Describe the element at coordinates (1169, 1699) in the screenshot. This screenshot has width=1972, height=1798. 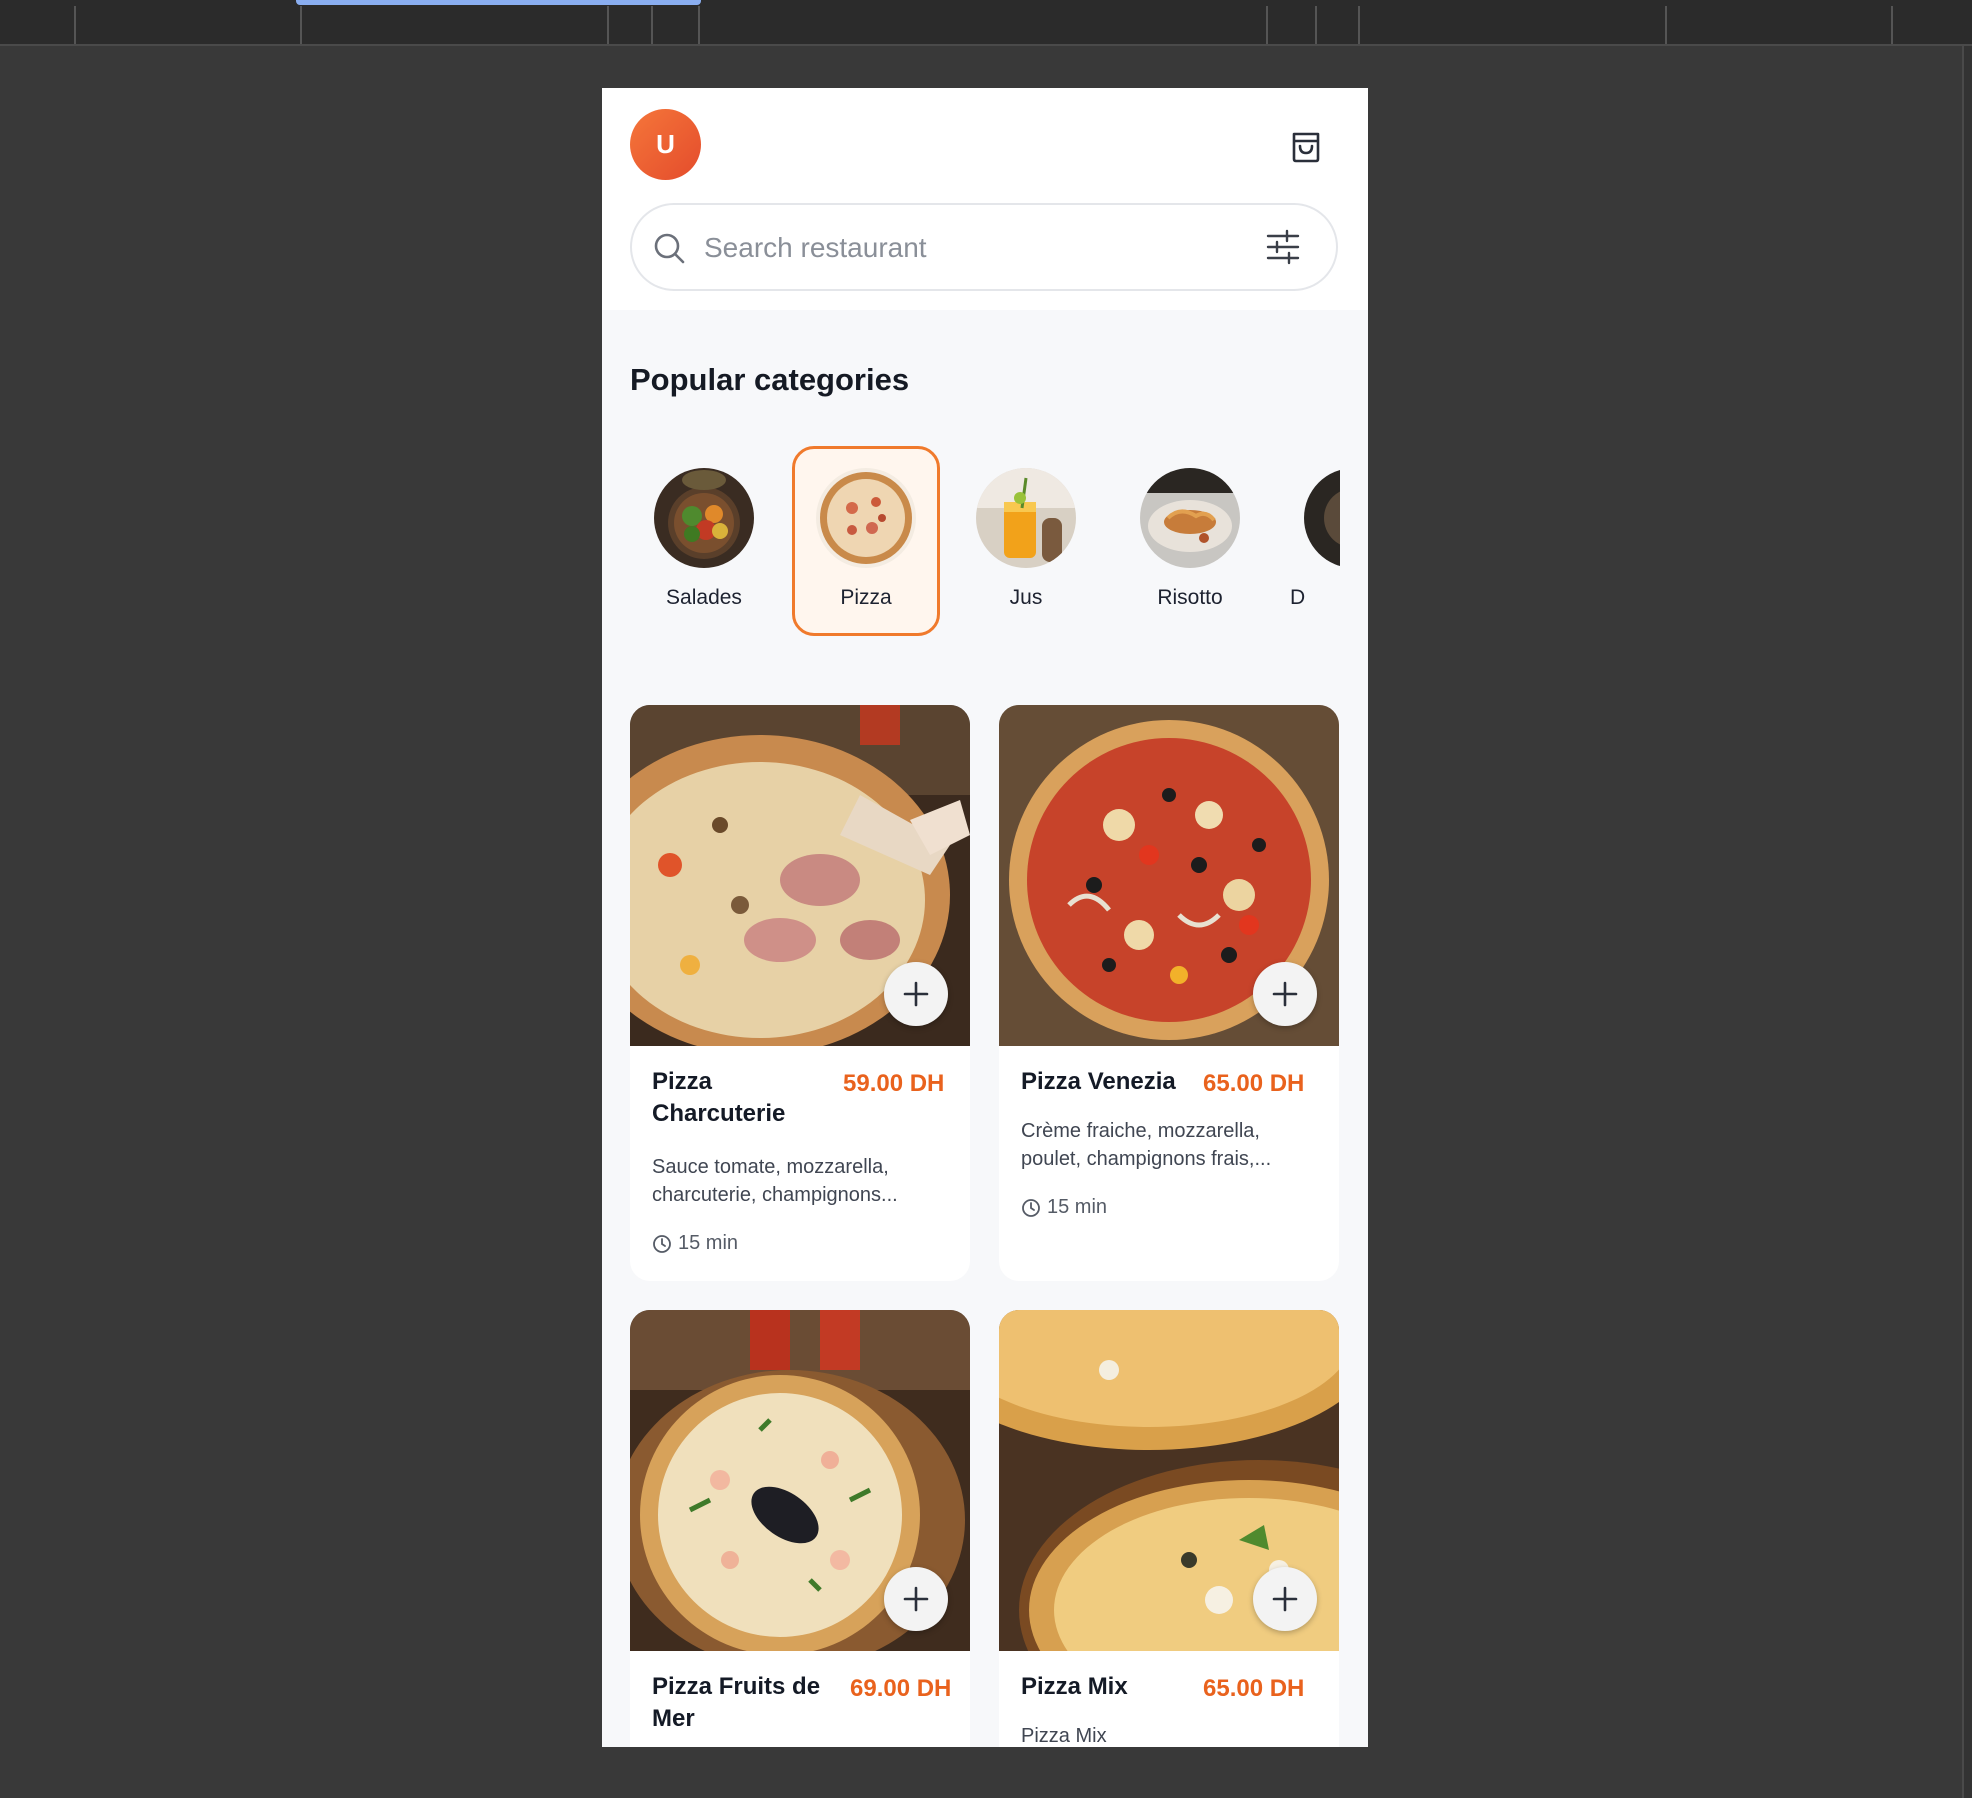
I see `product-info: Pizza Mix 65.00 DH Pizza Mix` at that location.